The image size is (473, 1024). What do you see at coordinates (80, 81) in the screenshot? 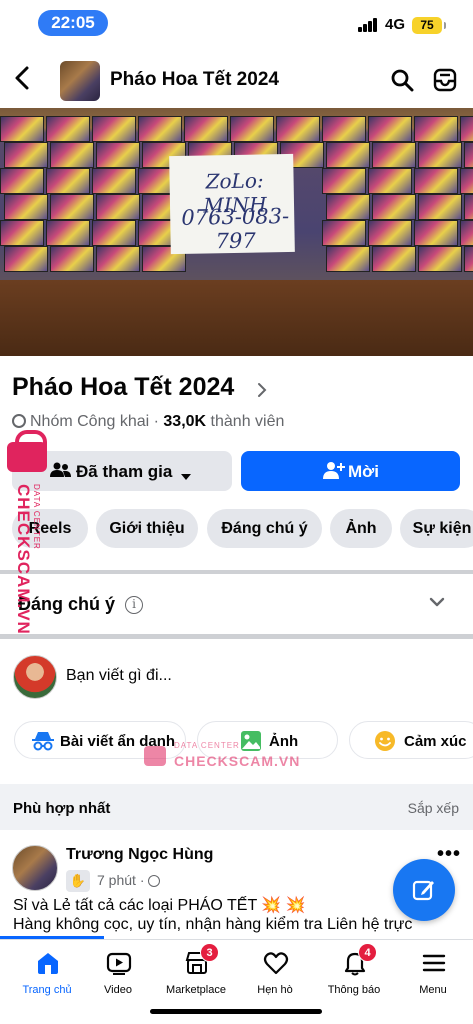
I see `group-thumbnail` at bounding box center [80, 81].